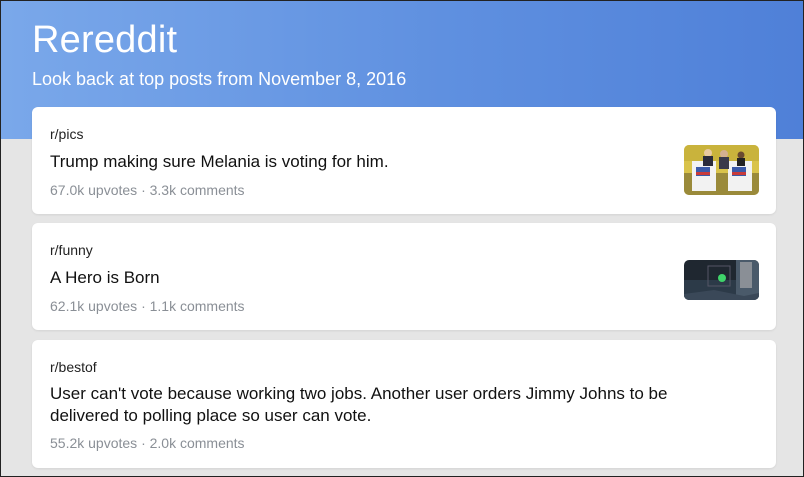 The width and height of the screenshot is (804, 477). Describe the element at coordinates (94, 443) in the screenshot. I see `post-upvotes: 55.2k upvotes` at that location.